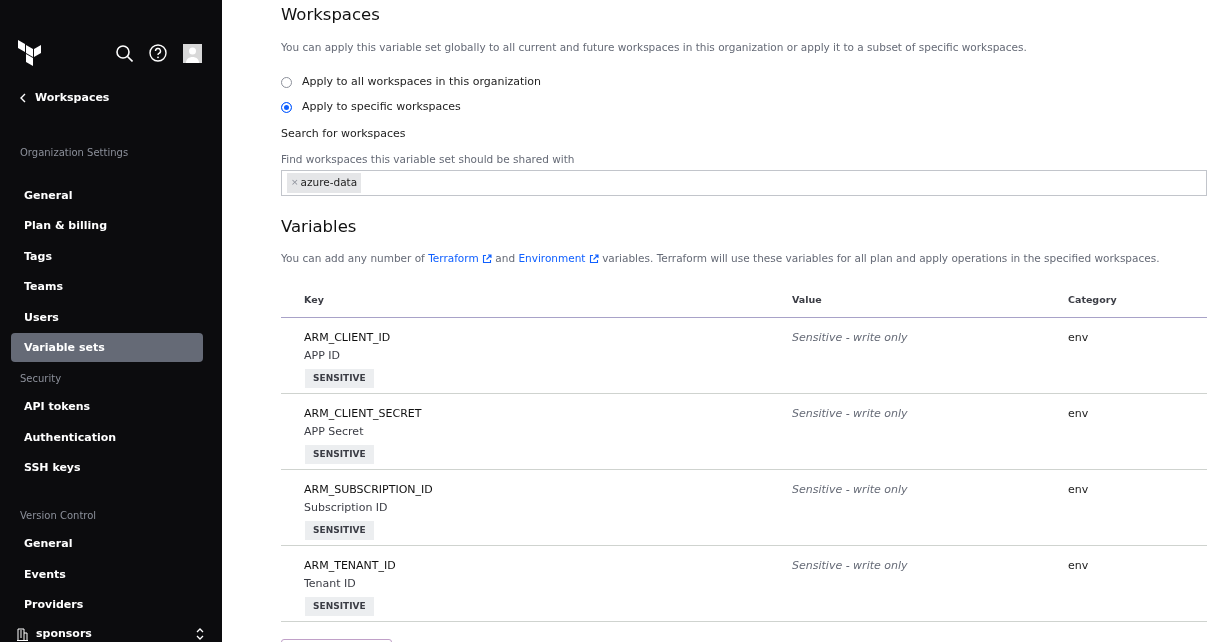  Describe the element at coordinates (1137, 300) in the screenshot. I see `column-header: Category` at that location.